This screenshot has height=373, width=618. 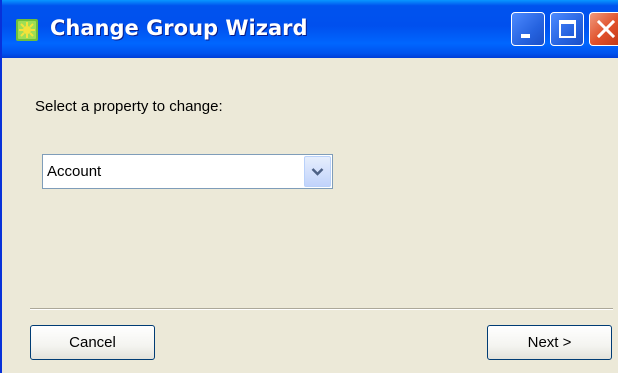 I want to click on dropdown-arrow-button, so click(x=317, y=171).